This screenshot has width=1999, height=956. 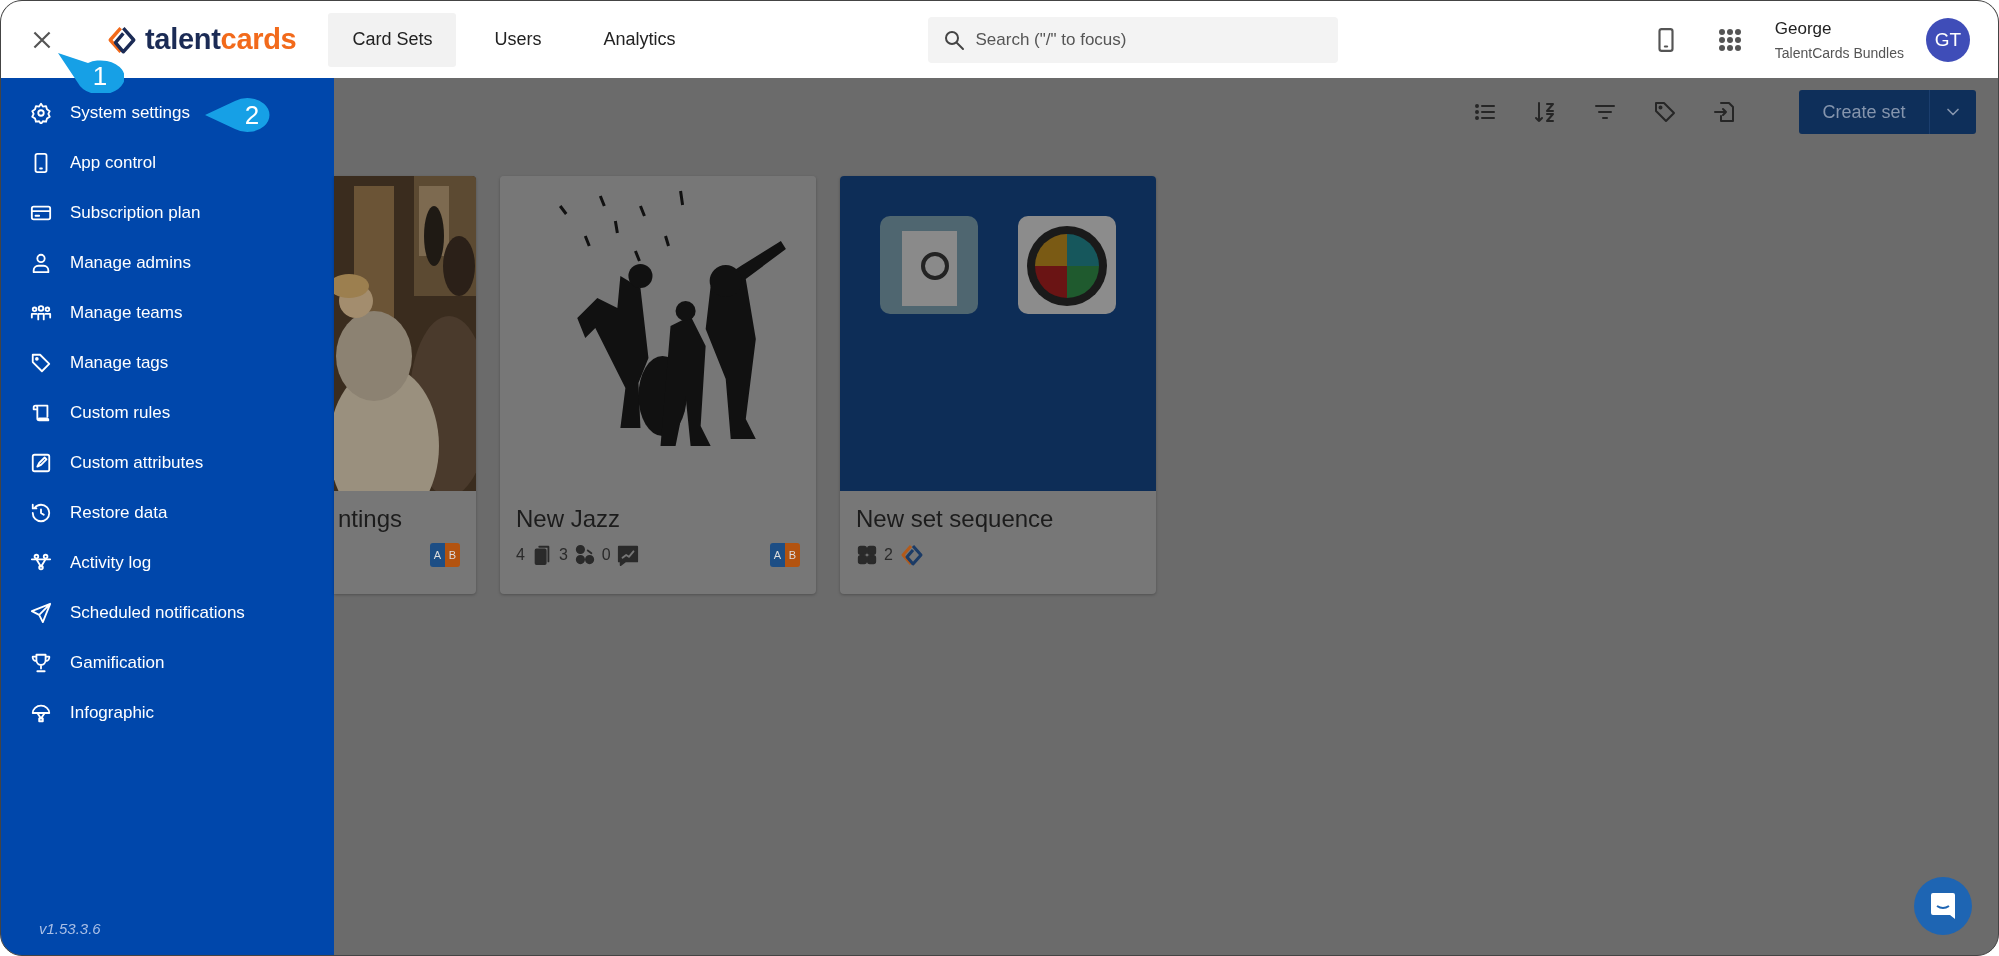 What do you see at coordinates (84, 513) in the screenshot?
I see `menu-item: Restore data` at bounding box center [84, 513].